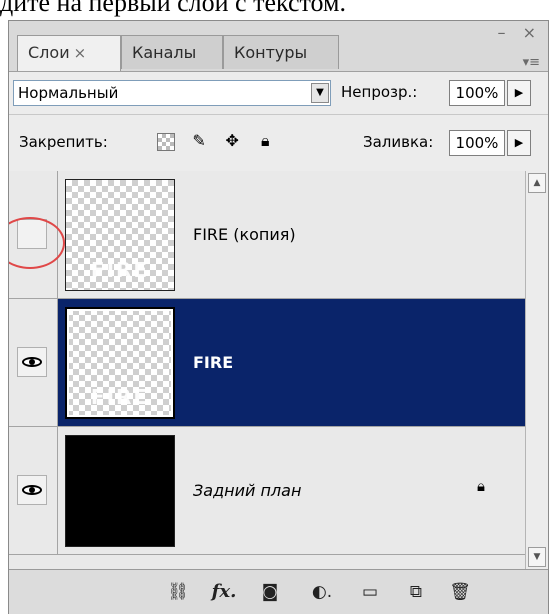  What do you see at coordinates (164, 52) in the screenshot?
I see `tab-channels-label: Каналы` at bounding box center [164, 52].